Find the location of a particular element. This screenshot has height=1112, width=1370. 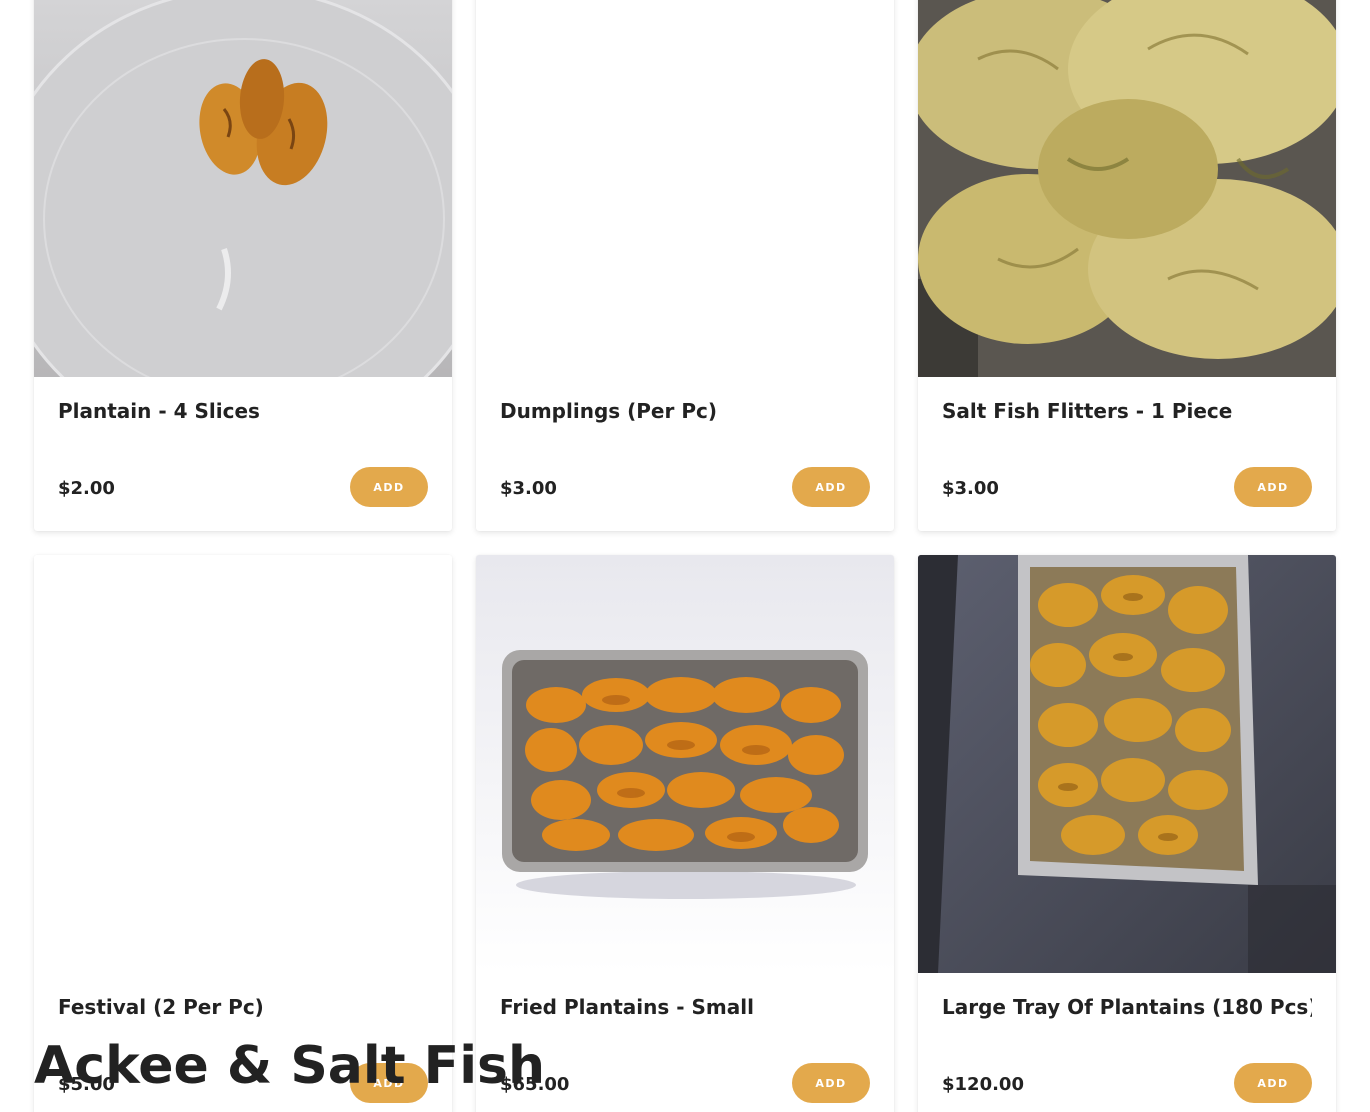

menu-item-photo-plantains-tray is located at coordinates (685, 764).